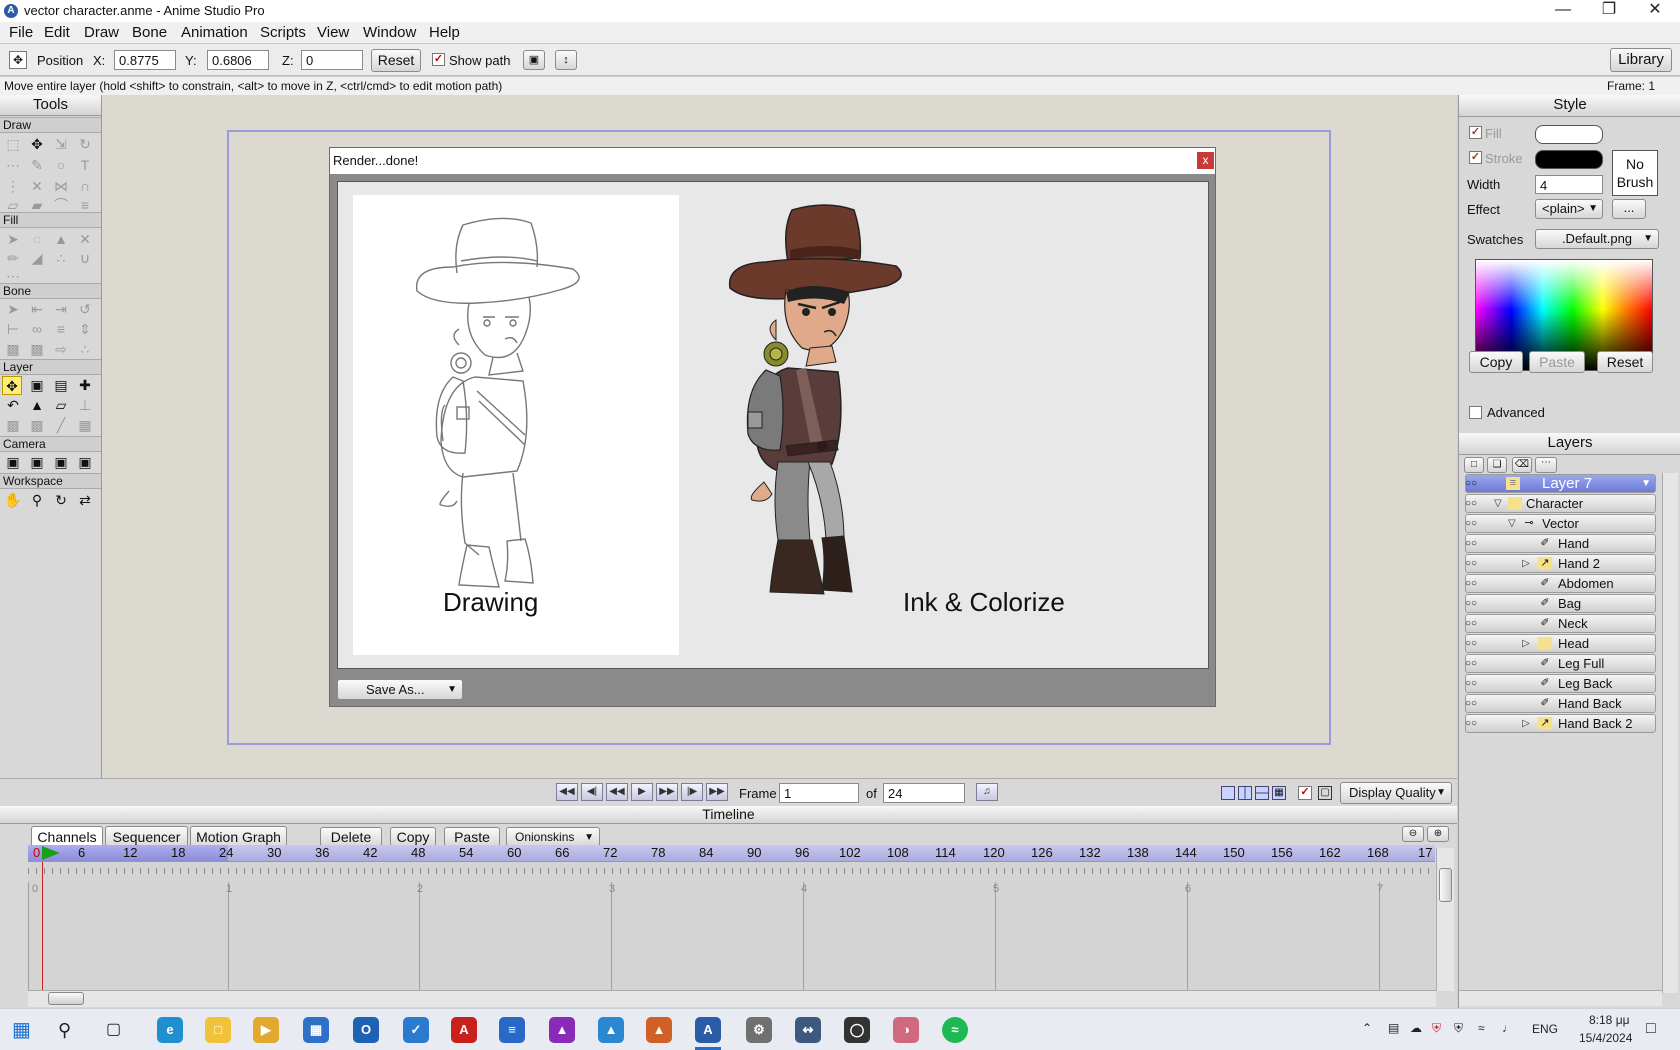  What do you see at coordinates (366, 1030) in the screenshot?
I see `outlook-icon: O` at bounding box center [366, 1030].